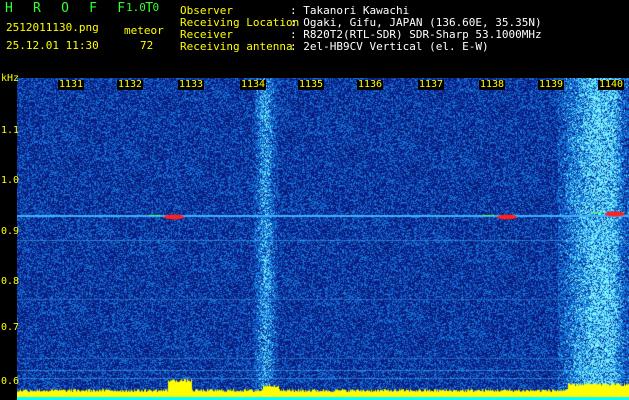 The height and width of the screenshot is (400, 629). I want to click on y-tick-label: 0.6, so click(10, 381).